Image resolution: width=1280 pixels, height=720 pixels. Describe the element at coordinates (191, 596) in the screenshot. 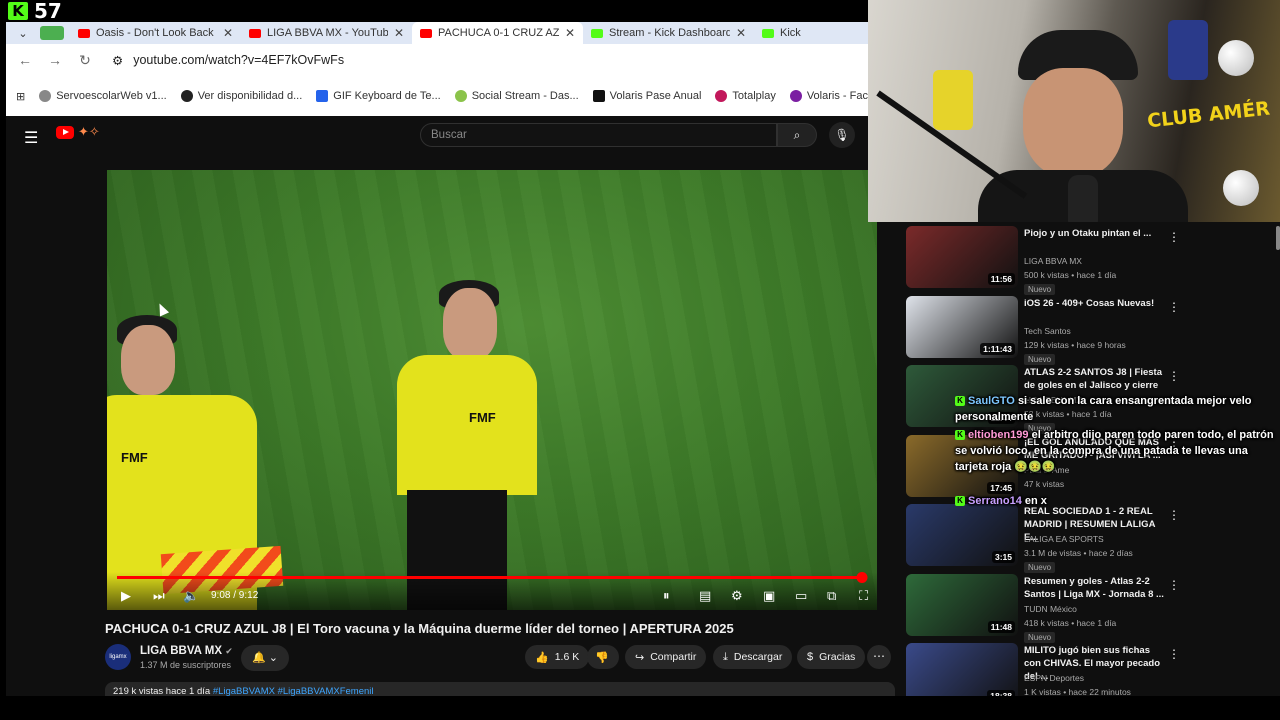

I see `volume-icon: 🔈` at that location.